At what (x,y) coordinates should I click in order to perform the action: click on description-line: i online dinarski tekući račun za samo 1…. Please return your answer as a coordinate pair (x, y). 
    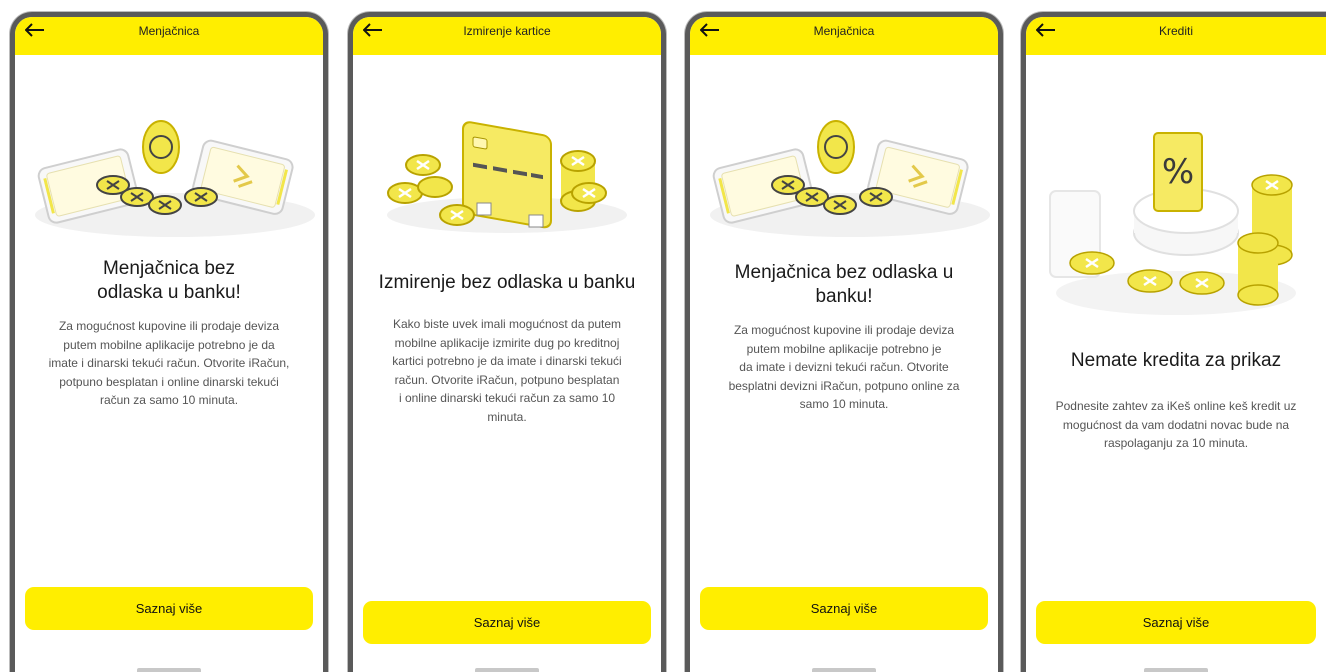
    Looking at the image, I should click on (507, 398).